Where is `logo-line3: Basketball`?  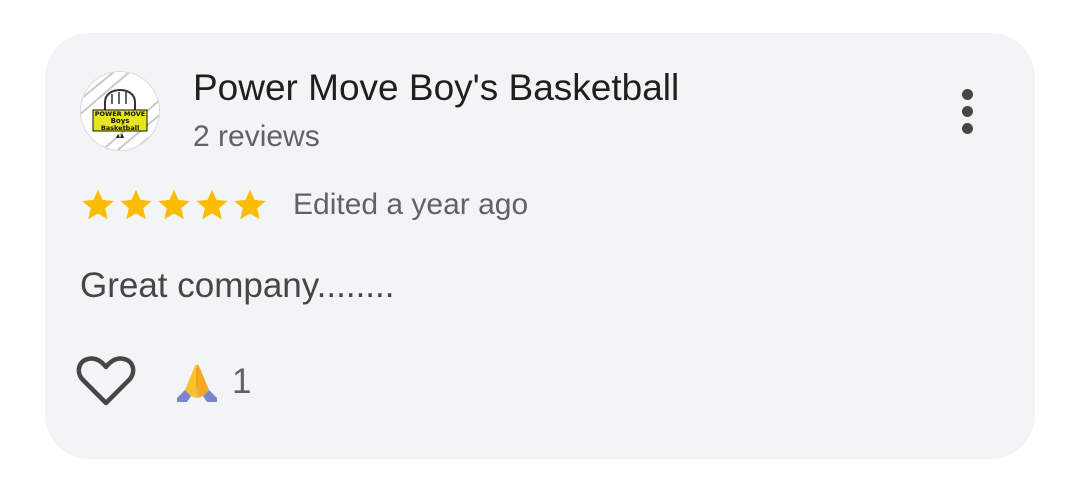
logo-line3: Basketball is located at coordinates (120, 128).